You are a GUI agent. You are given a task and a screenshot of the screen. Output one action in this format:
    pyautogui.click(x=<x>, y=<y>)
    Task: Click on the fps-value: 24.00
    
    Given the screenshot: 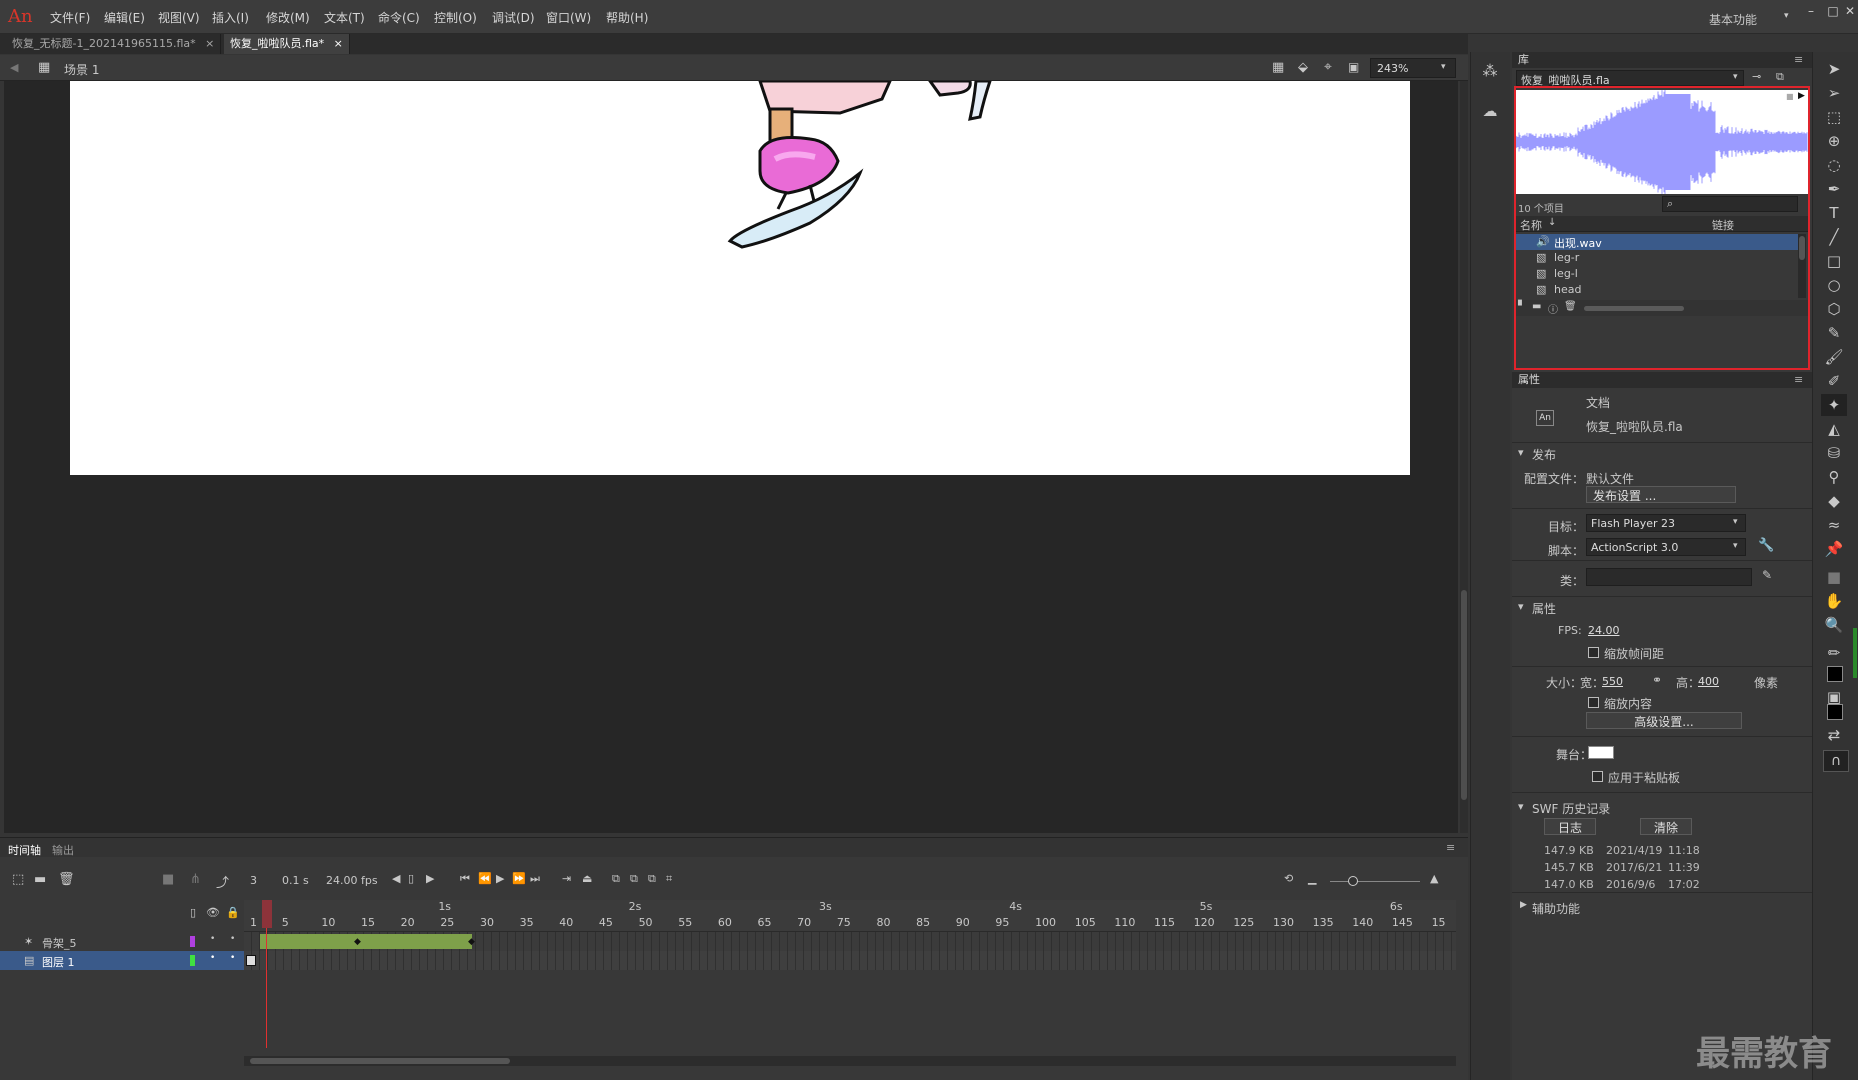 What is the action you would take?
    pyautogui.click(x=1604, y=630)
    